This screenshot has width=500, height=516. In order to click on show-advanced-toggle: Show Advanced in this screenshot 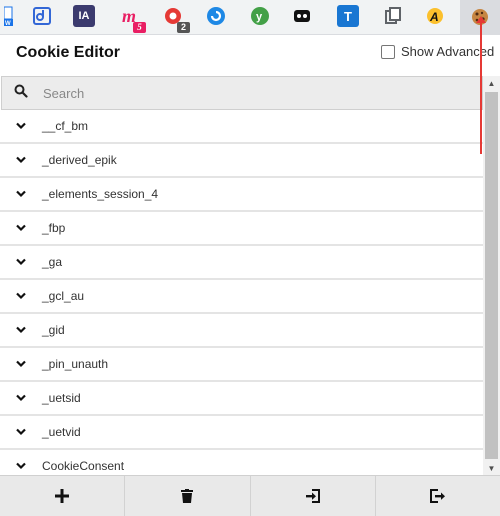, I will do `click(440, 51)`.